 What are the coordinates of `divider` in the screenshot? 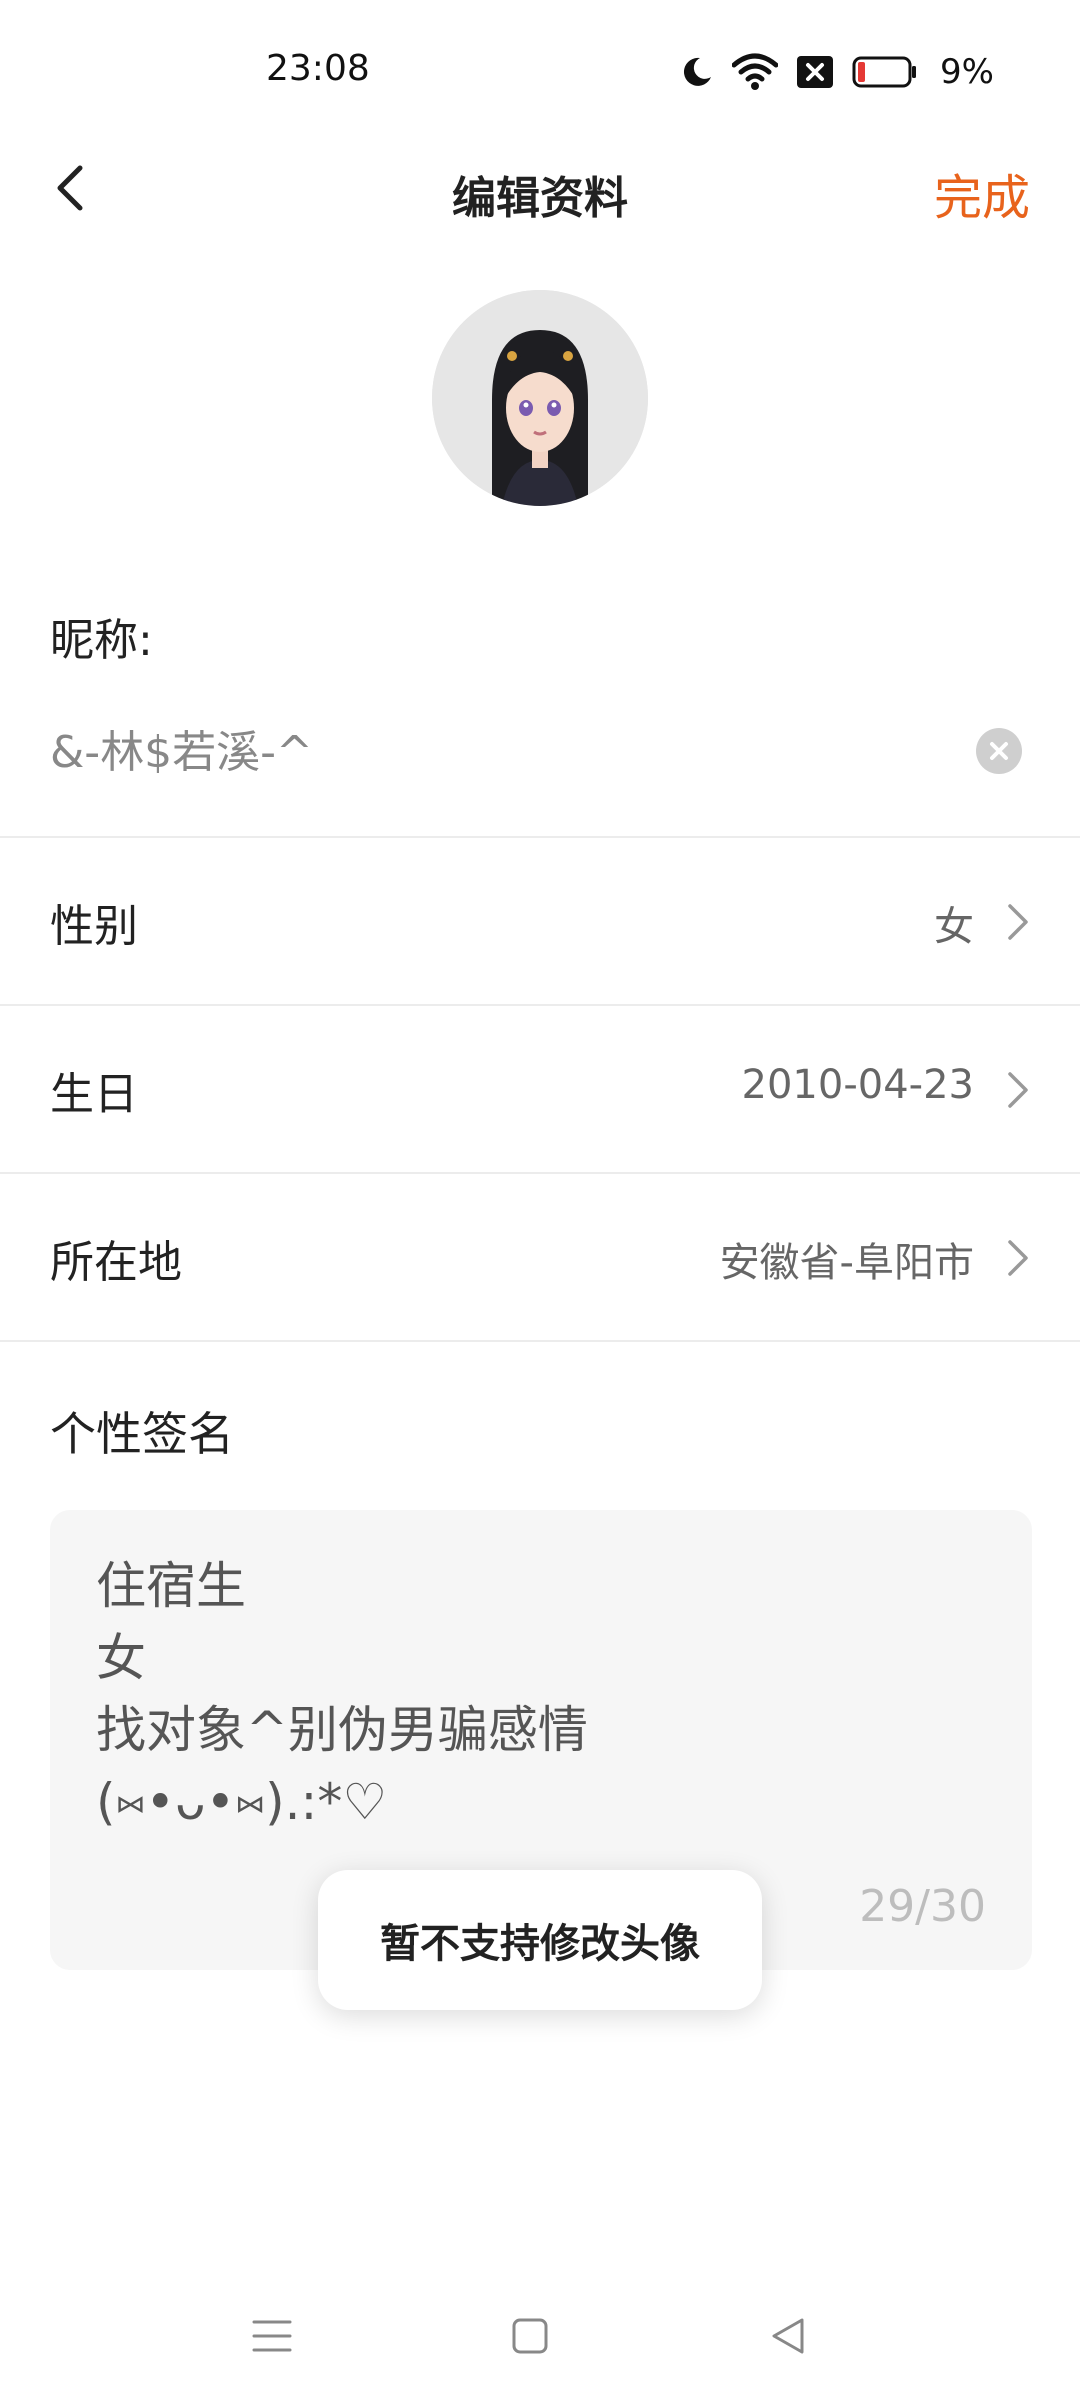 It's located at (540, 1341).